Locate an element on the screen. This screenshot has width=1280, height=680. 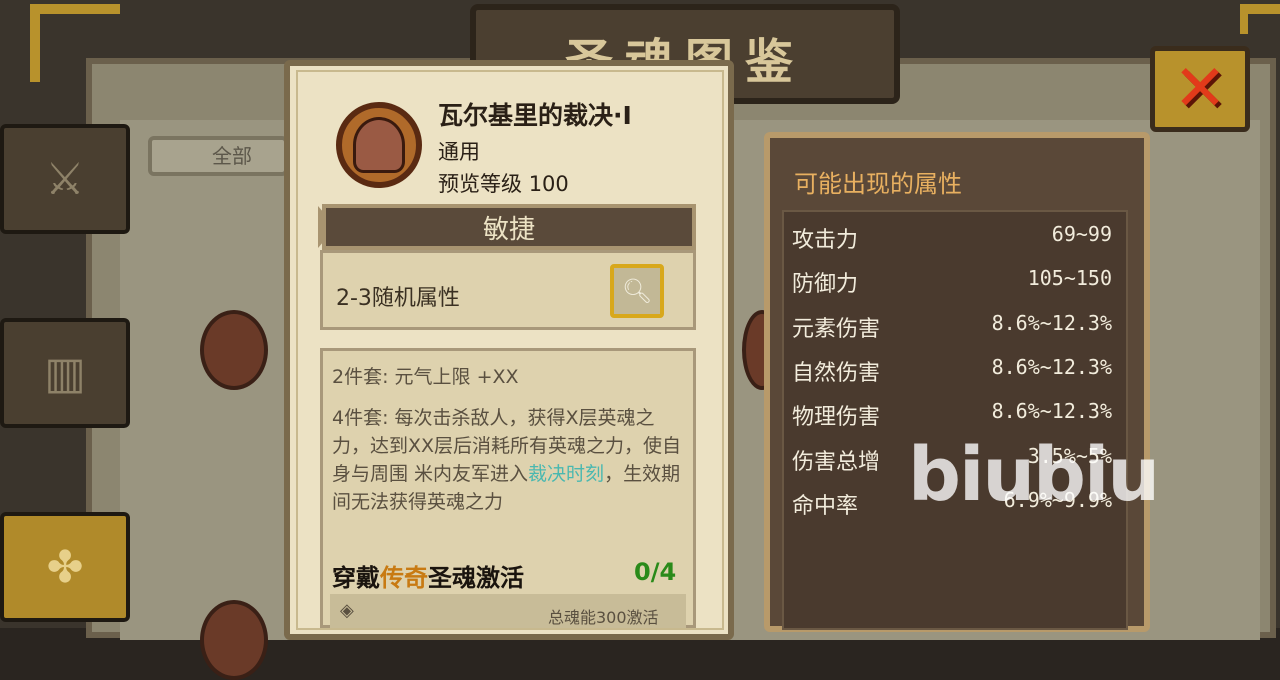
attribute-row: 自然伤害 8.6%~12.3% is located at coordinates (952, 370).